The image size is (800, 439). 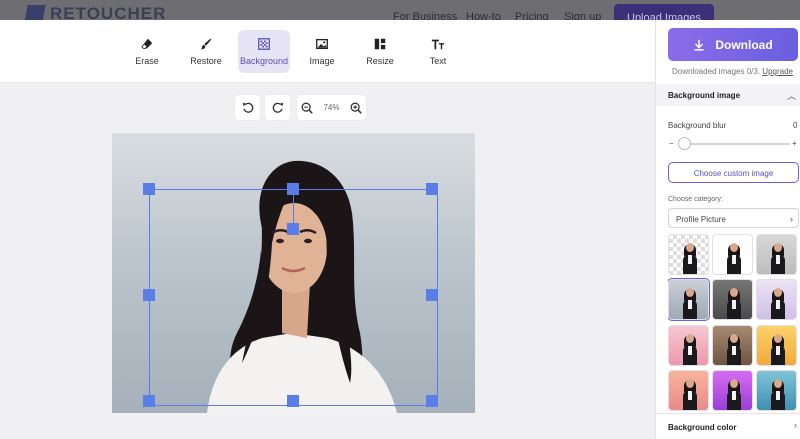 I want to click on resize-handle-top-right, so click(x=432, y=189).